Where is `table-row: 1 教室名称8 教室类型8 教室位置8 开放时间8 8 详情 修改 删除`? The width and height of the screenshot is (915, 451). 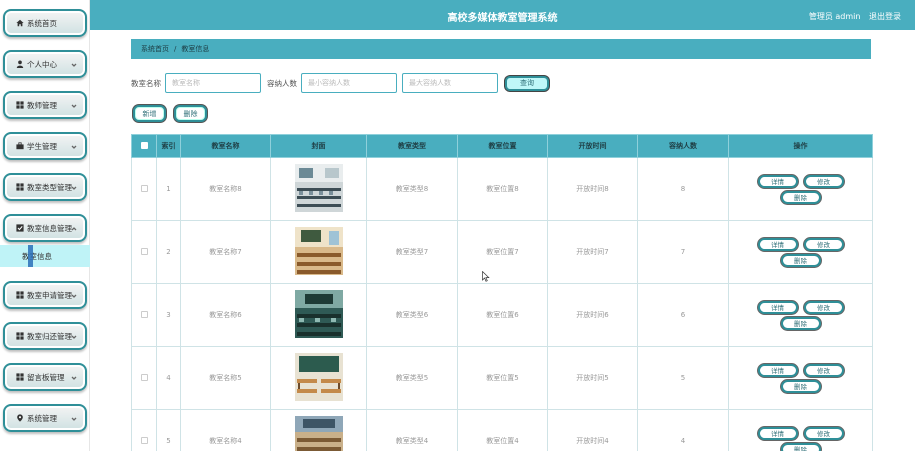
table-row: 1 教室名称8 教室类型8 教室位置8 开放时间8 8 详情 修改 删除 is located at coordinates (502, 189).